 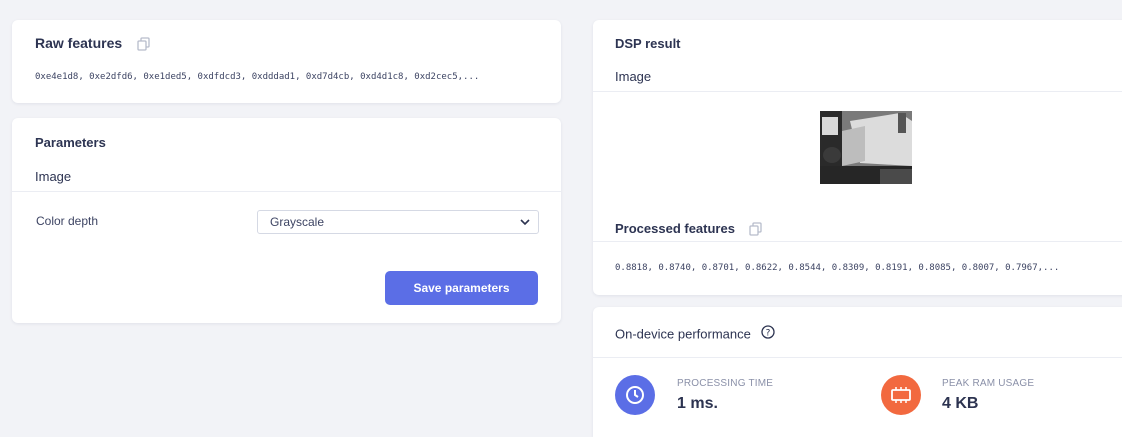 What do you see at coordinates (398, 222) in the screenshot?
I see `color-depth-select: Grayscale` at bounding box center [398, 222].